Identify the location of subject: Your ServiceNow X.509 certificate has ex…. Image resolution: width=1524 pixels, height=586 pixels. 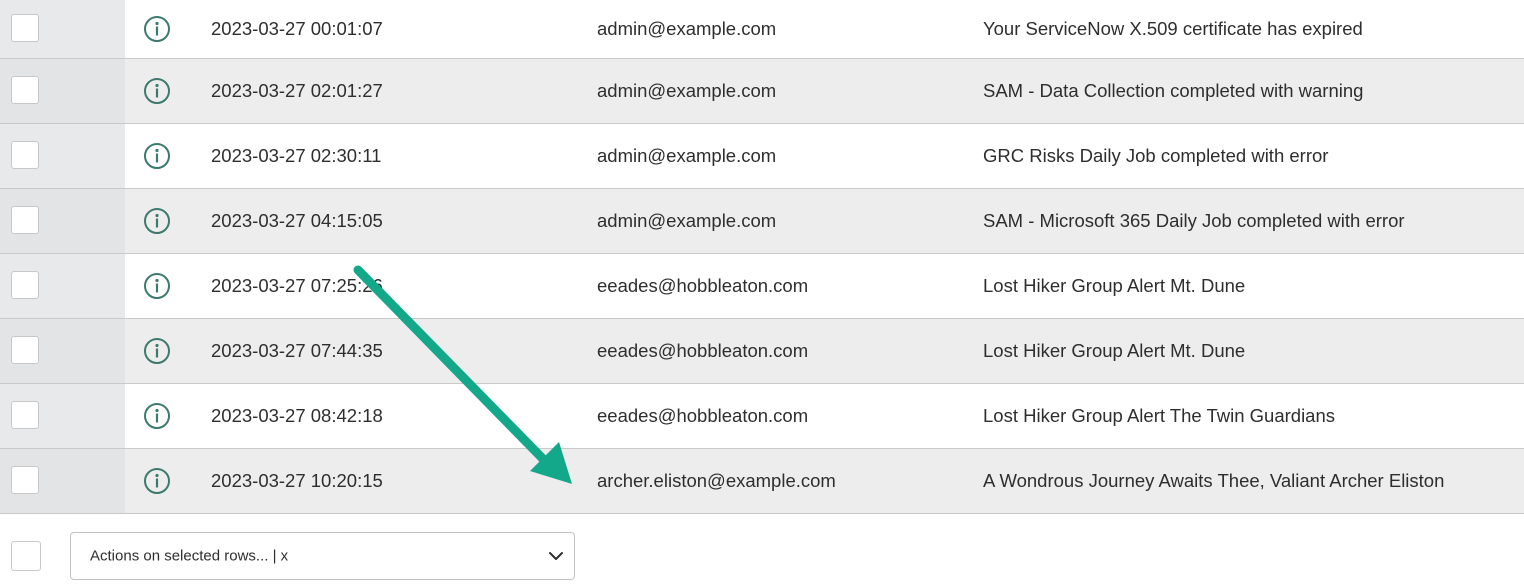
(1173, 28).